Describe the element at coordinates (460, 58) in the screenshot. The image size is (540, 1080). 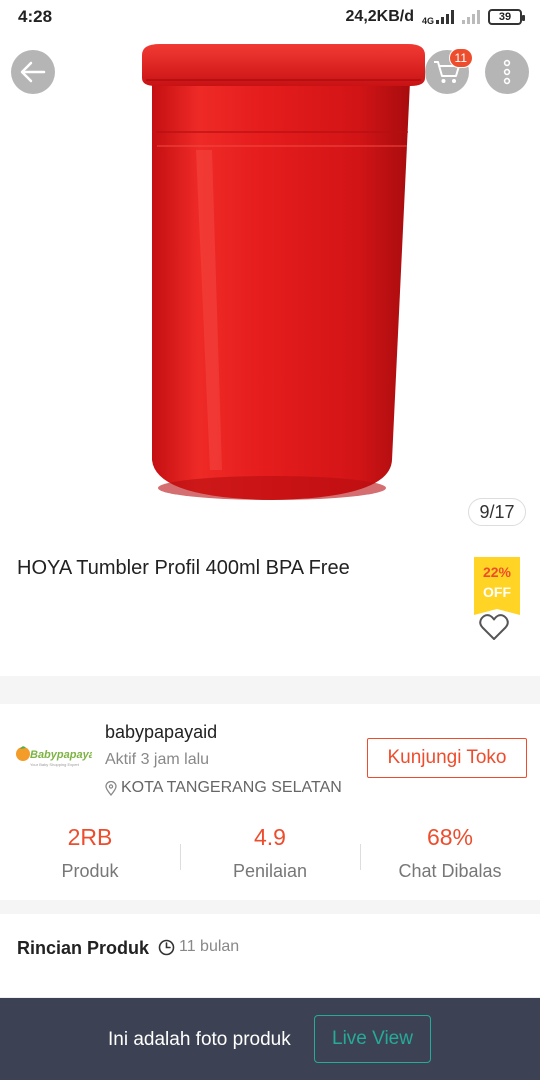
I see `cart-count-badge: 11` at that location.